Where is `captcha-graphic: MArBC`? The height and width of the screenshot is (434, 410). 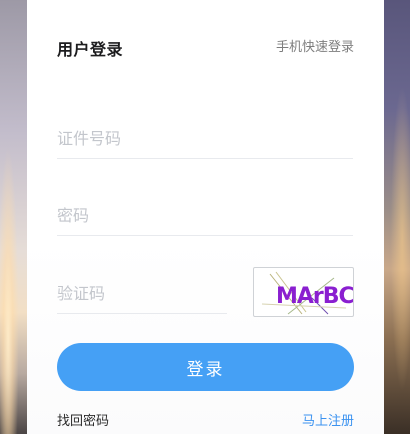
captcha-graphic: MArBC is located at coordinates (307, 293).